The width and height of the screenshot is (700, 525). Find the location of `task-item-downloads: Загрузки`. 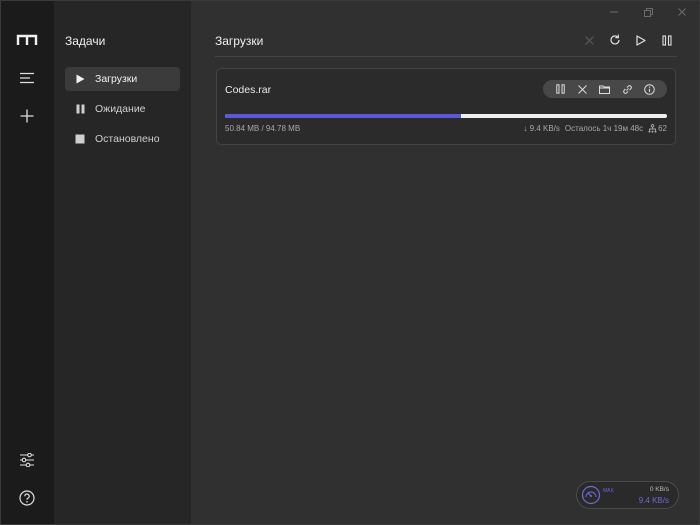

task-item-downloads: Загрузки is located at coordinates (122, 79).